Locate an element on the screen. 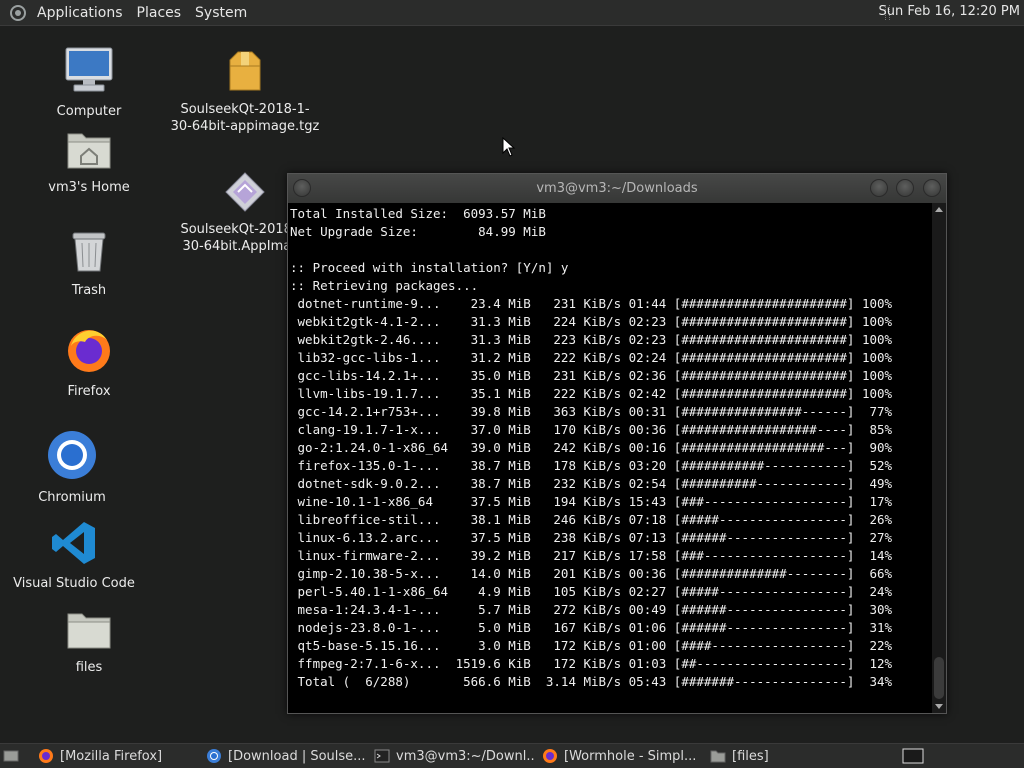  desktop-icon-vscode: Visual Studio Code is located at coordinates (74, 556).